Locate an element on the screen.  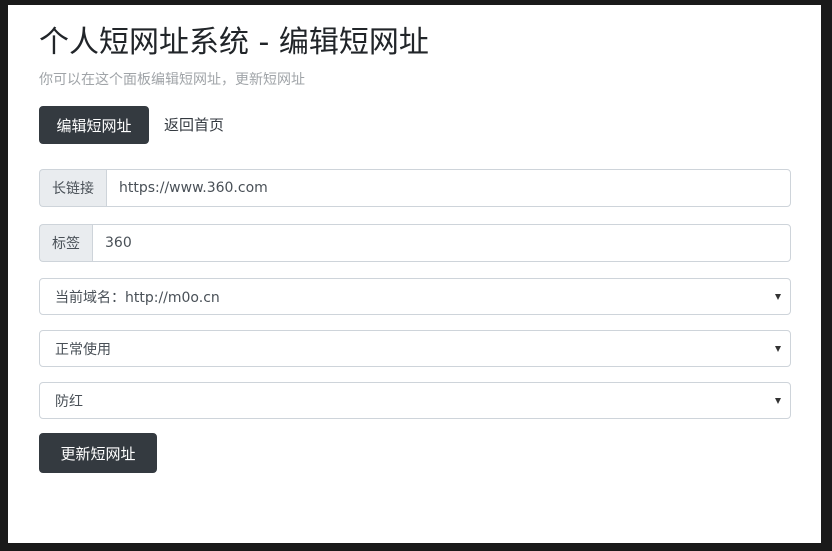
long-url-input is located at coordinates (448, 188).